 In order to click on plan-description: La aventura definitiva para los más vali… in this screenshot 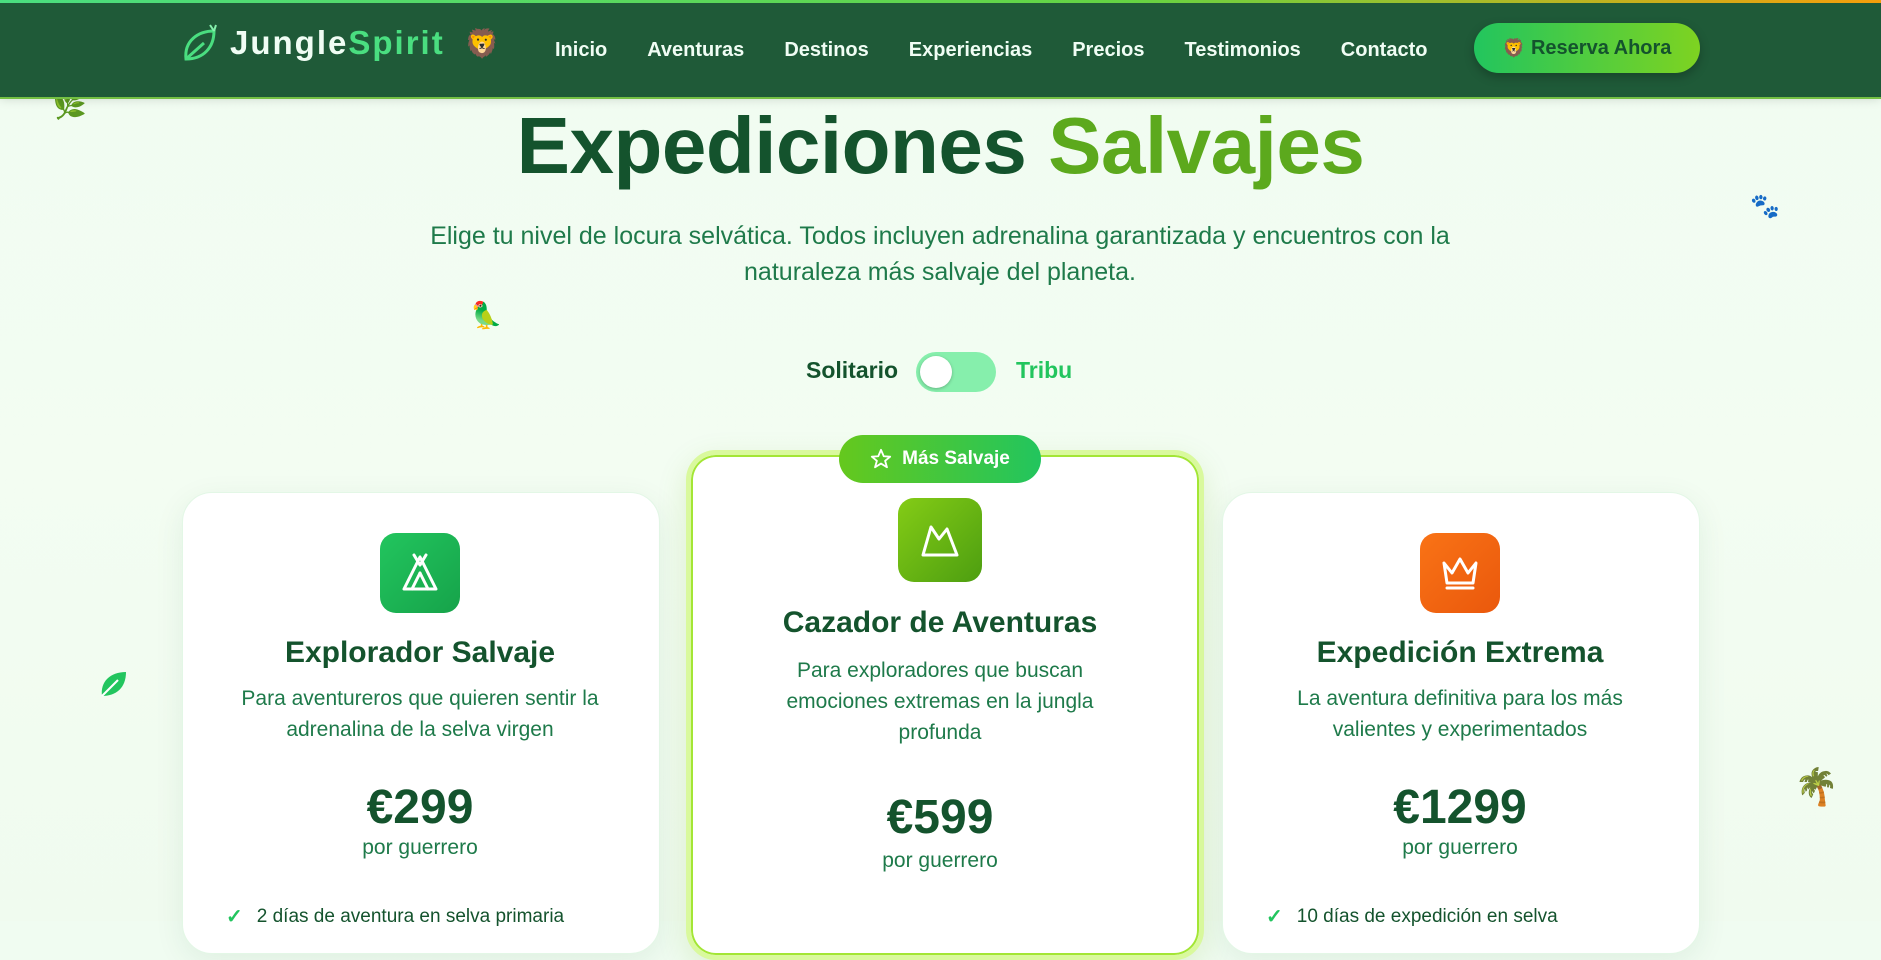, I will do `click(1460, 714)`.